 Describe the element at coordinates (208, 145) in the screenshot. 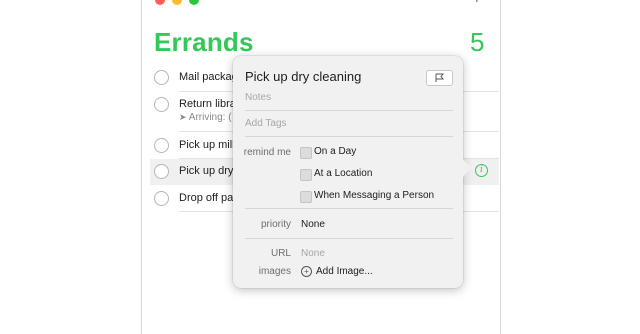

I see `reminder-title: Pick up milk` at that location.